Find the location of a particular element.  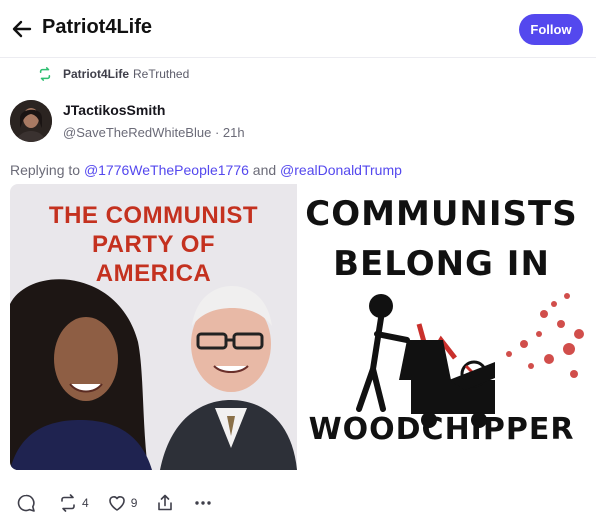

more-dots-icon is located at coordinates (203, 503).